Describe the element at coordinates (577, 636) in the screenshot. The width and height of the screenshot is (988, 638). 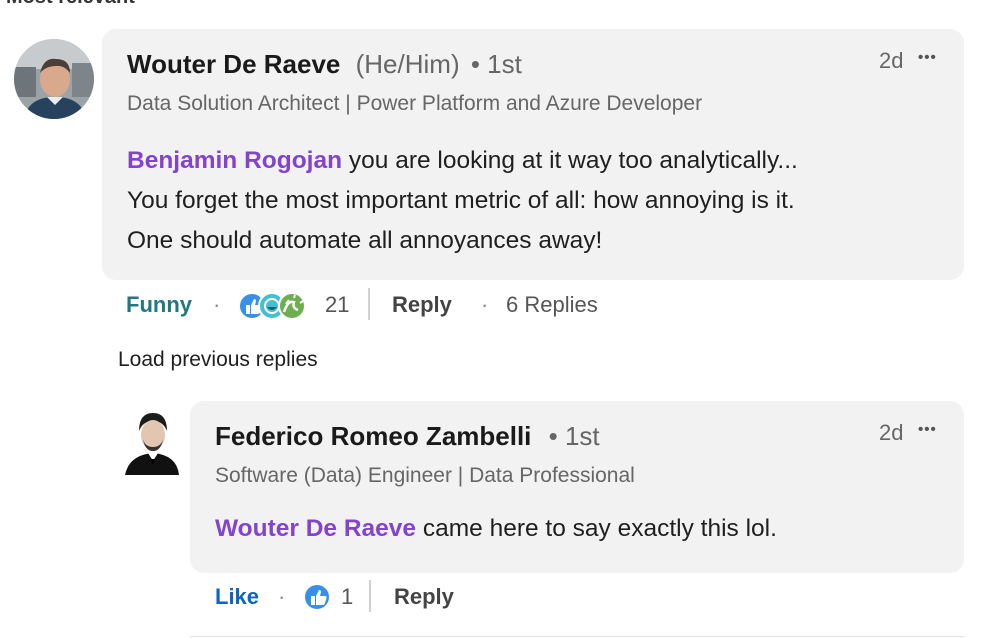
I see `bottom-divider` at that location.